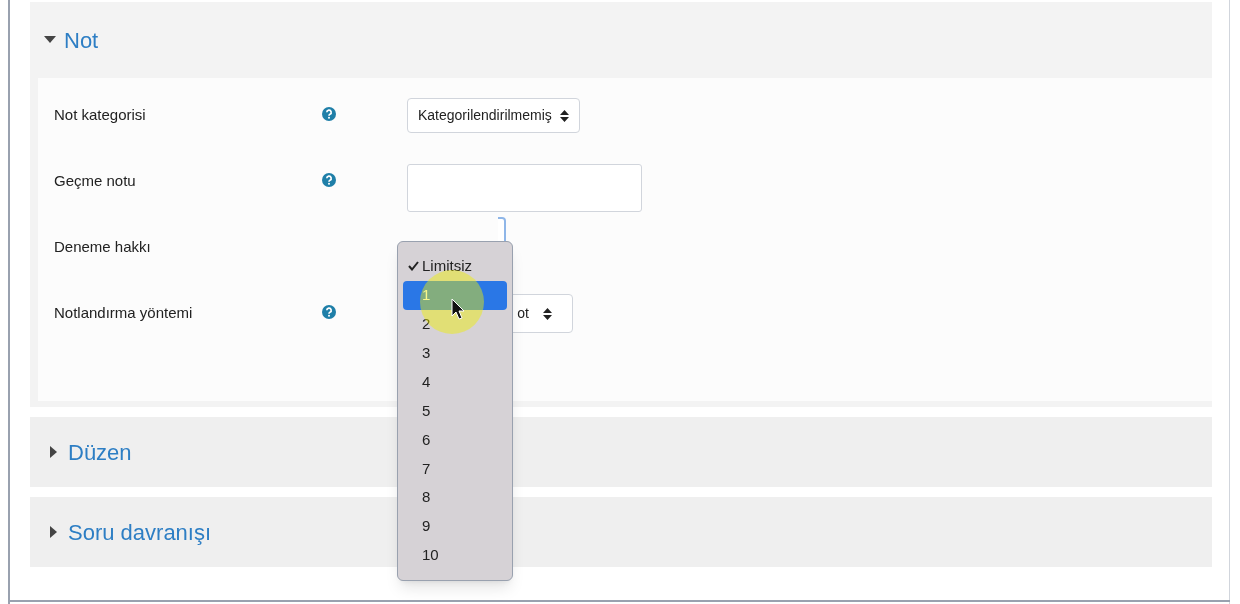  What do you see at coordinates (455, 498) in the screenshot?
I see `dropdown-option: 8` at bounding box center [455, 498].